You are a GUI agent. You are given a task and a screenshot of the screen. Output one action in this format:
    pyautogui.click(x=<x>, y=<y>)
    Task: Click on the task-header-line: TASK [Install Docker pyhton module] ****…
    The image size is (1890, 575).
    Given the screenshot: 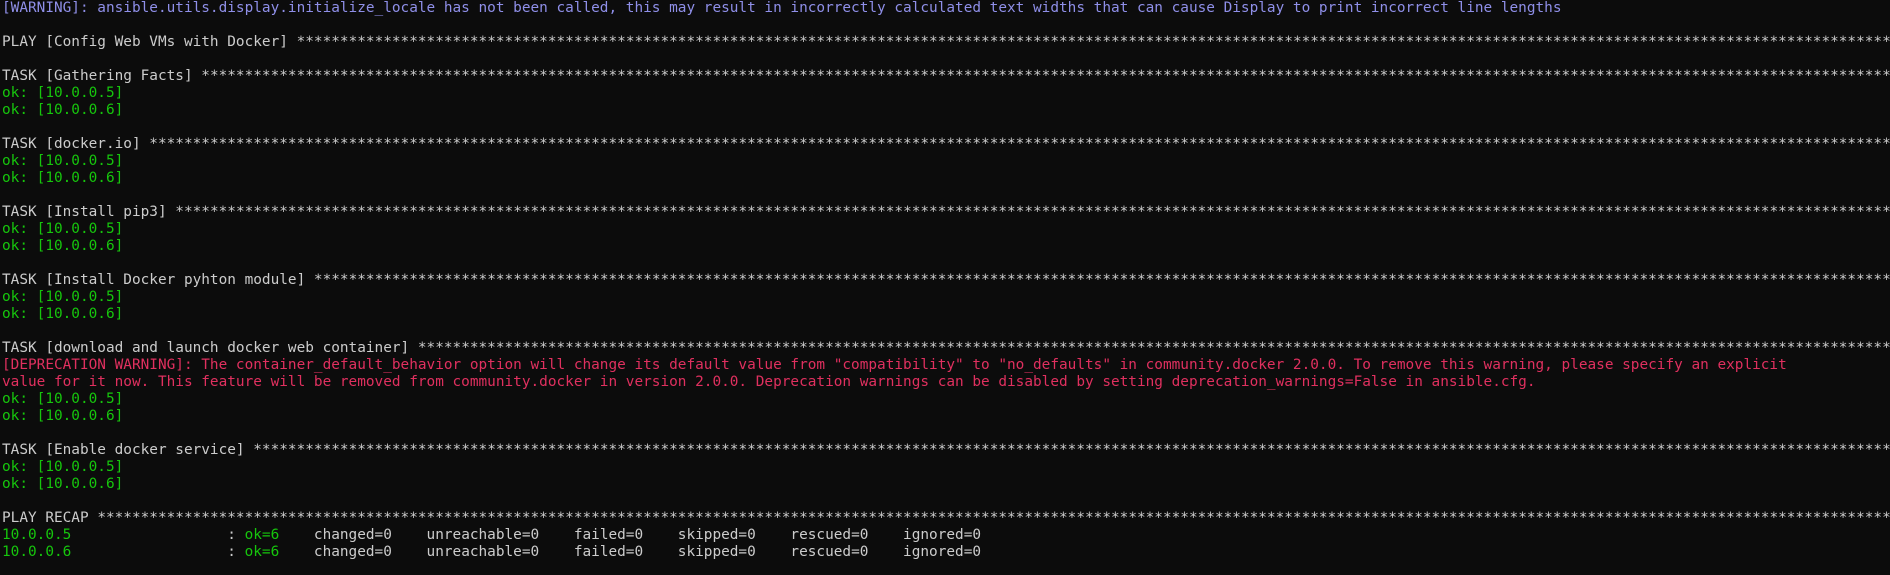 What is the action you would take?
    pyautogui.click(x=946, y=280)
    